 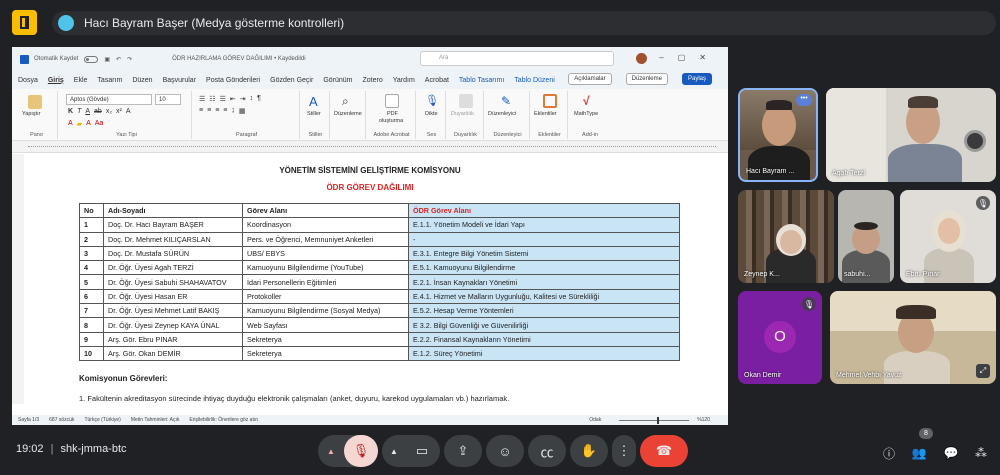 I want to click on more-options-button: ⋮, so click(x=624, y=451).